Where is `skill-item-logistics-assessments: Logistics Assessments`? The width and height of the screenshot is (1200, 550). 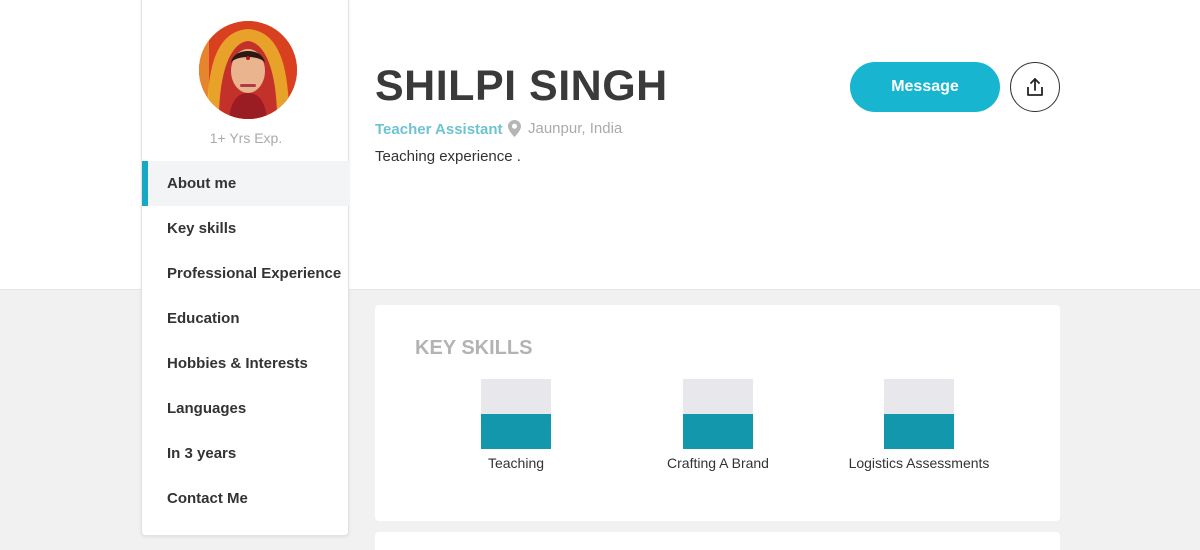
skill-item-logistics-assessments: Logistics Assessments is located at coordinates (919, 425).